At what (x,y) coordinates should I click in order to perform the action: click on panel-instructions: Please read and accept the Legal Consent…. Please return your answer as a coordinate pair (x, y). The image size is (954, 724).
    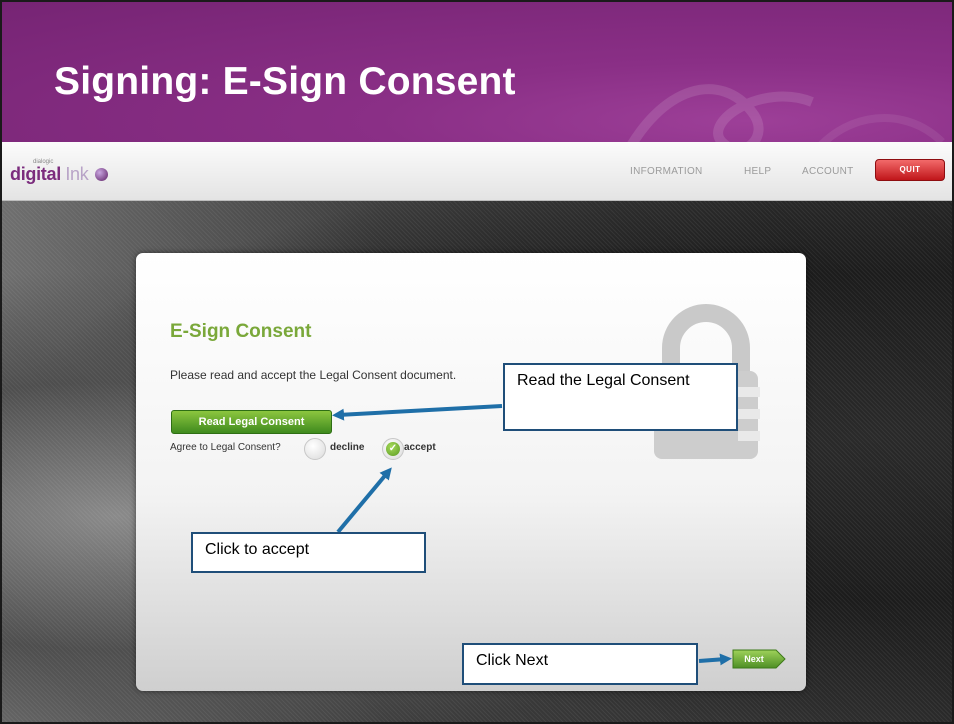
    Looking at the image, I should click on (313, 375).